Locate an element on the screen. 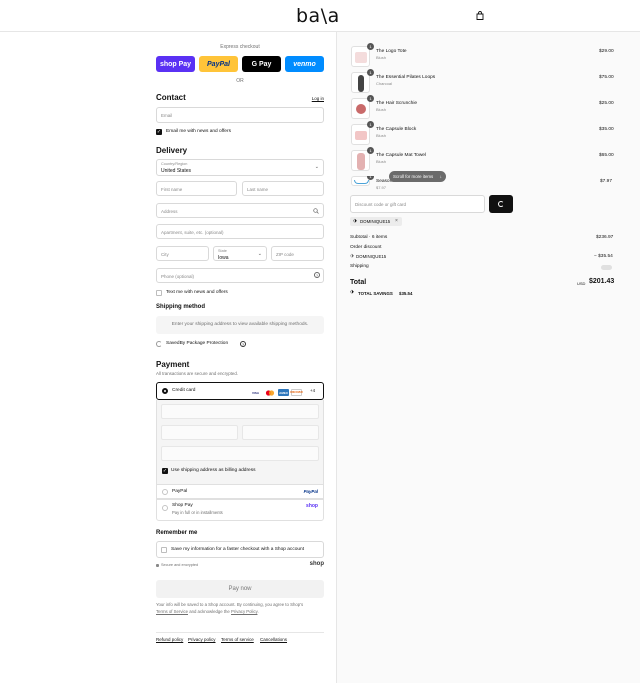  email-news-label: Email me with news and offers is located at coordinates (198, 131).